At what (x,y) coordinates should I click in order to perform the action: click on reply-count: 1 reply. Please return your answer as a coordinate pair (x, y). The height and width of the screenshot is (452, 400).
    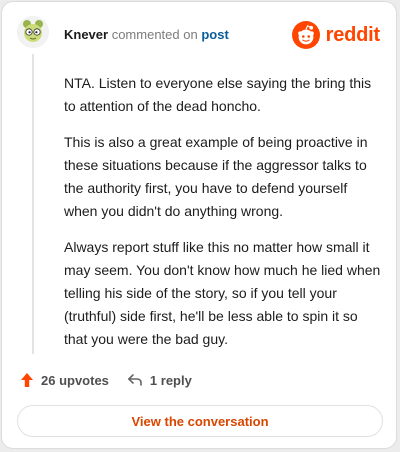
    Looking at the image, I should click on (170, 380).